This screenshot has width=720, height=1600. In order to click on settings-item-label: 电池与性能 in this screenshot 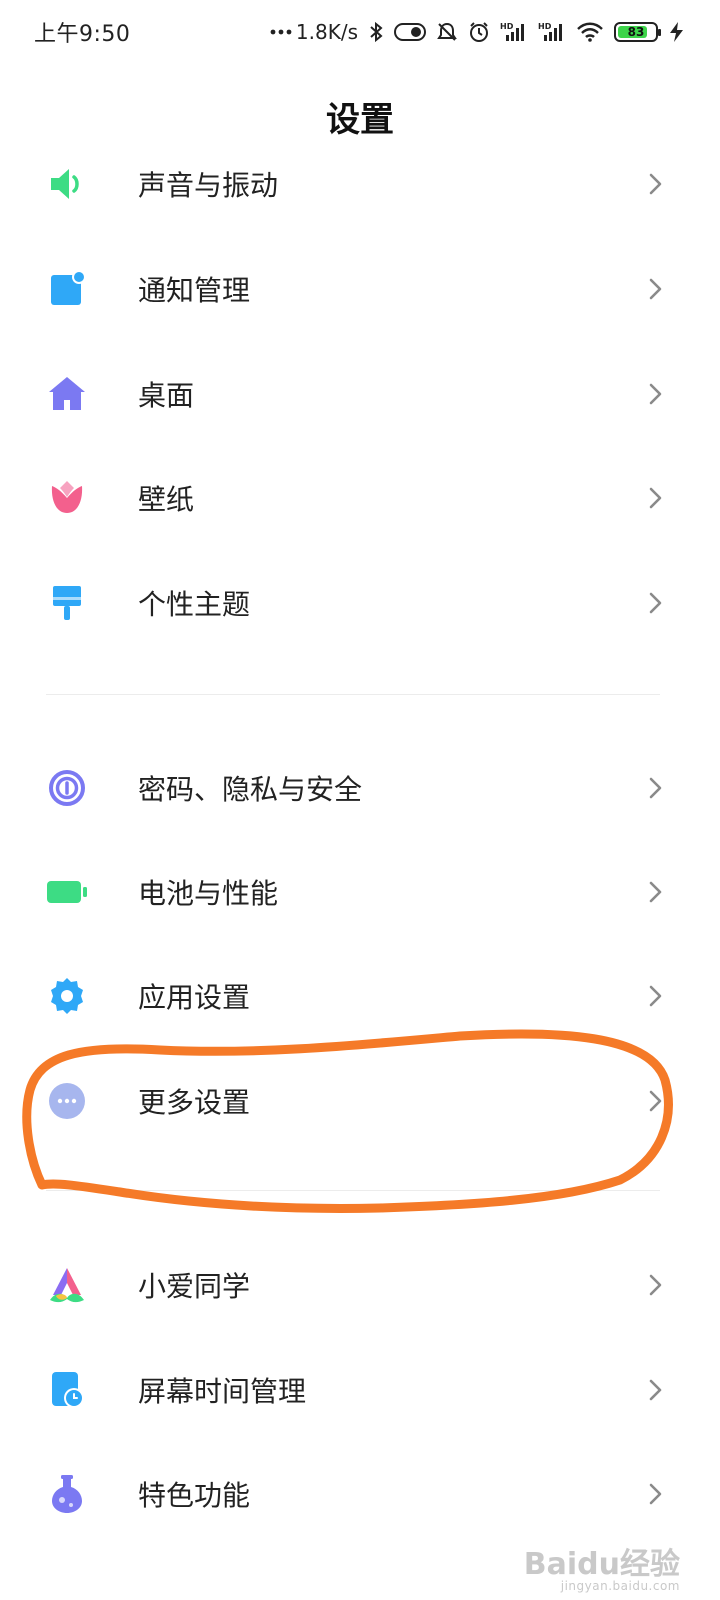, I will do `click(208, 893)`.